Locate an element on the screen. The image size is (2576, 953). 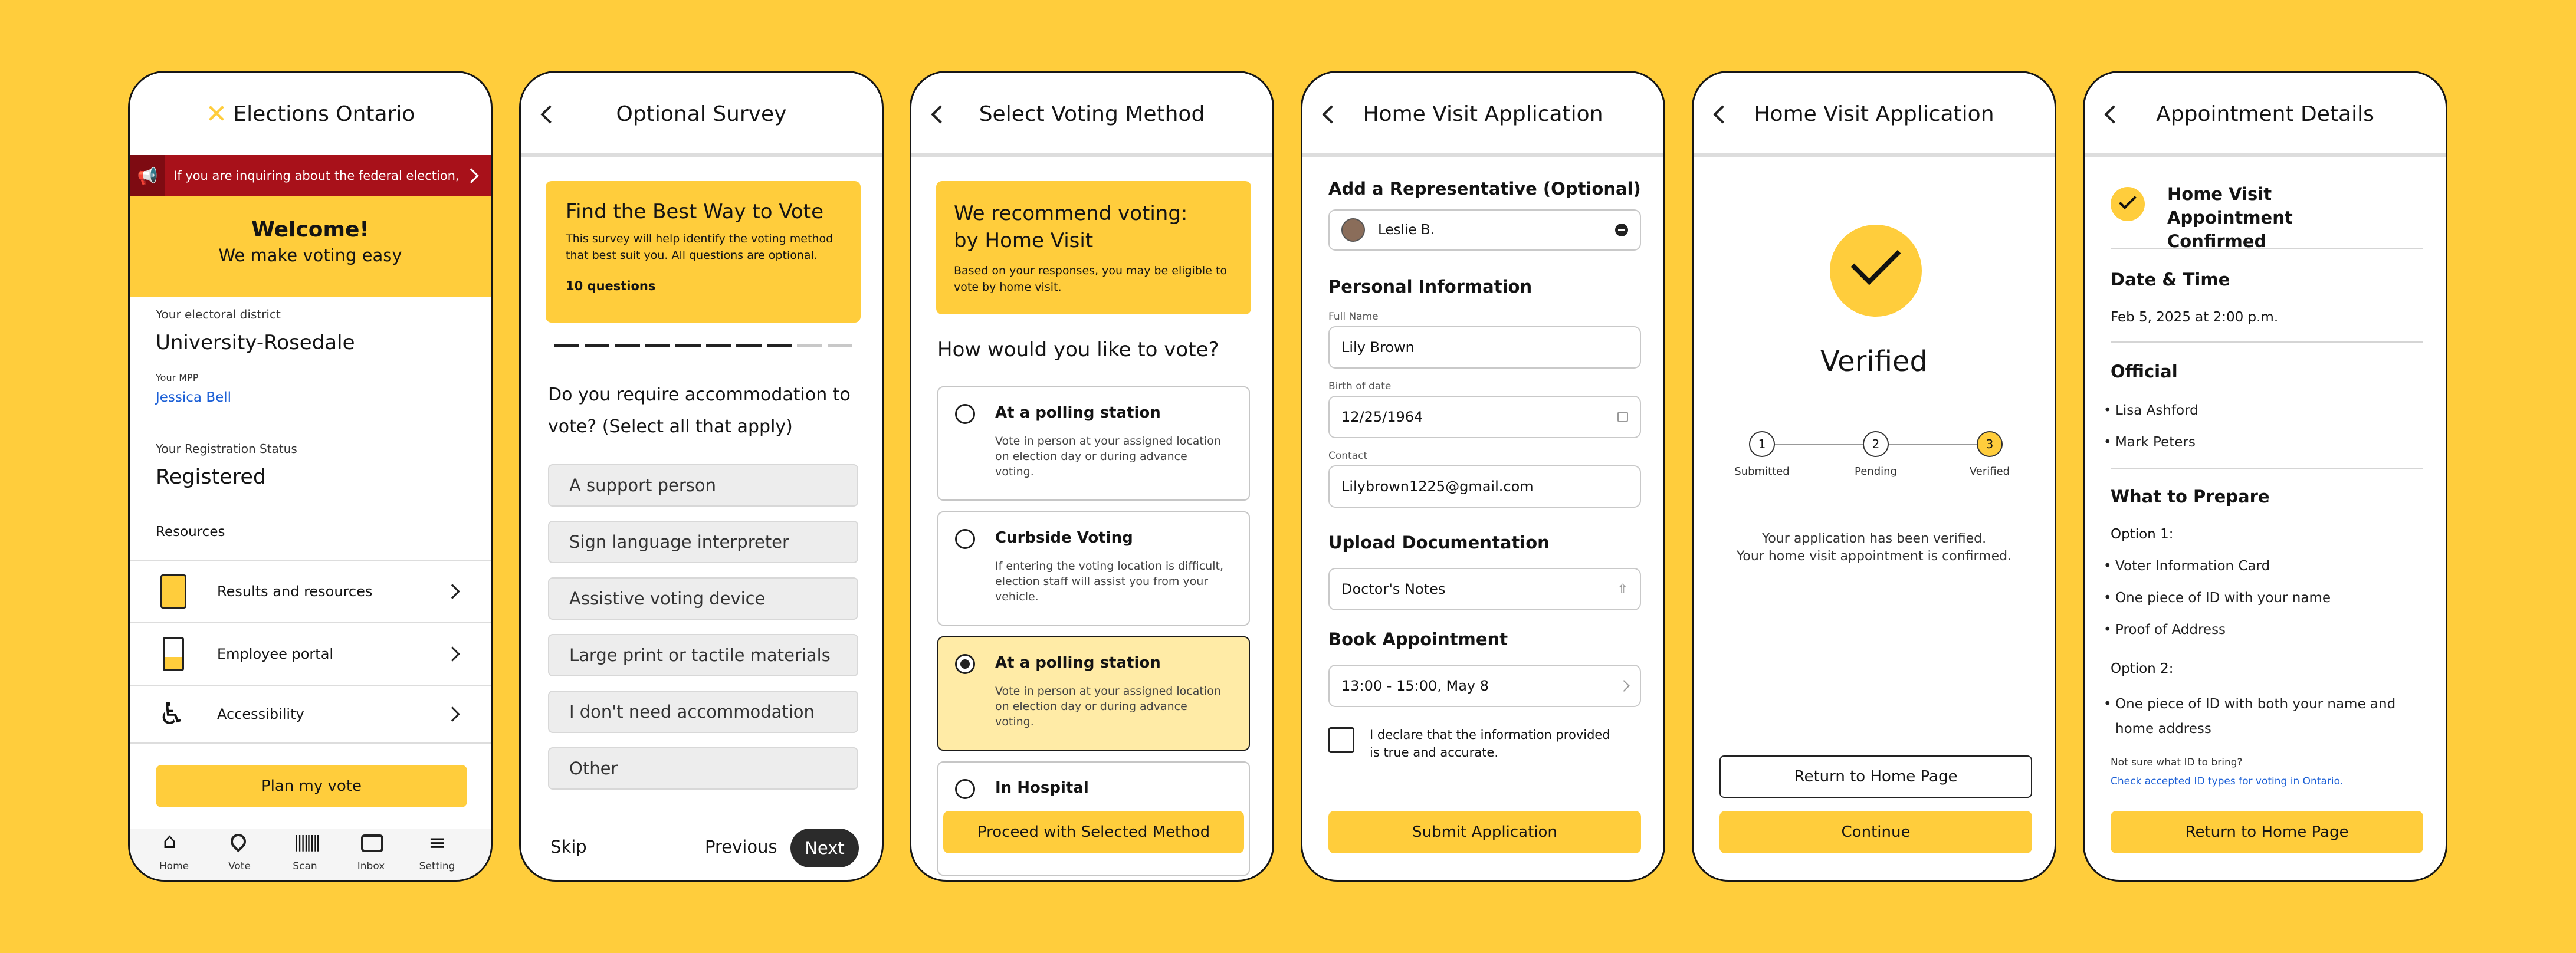
plan-my-vote-button: Plan my vote is located at coordinates (311, 786).